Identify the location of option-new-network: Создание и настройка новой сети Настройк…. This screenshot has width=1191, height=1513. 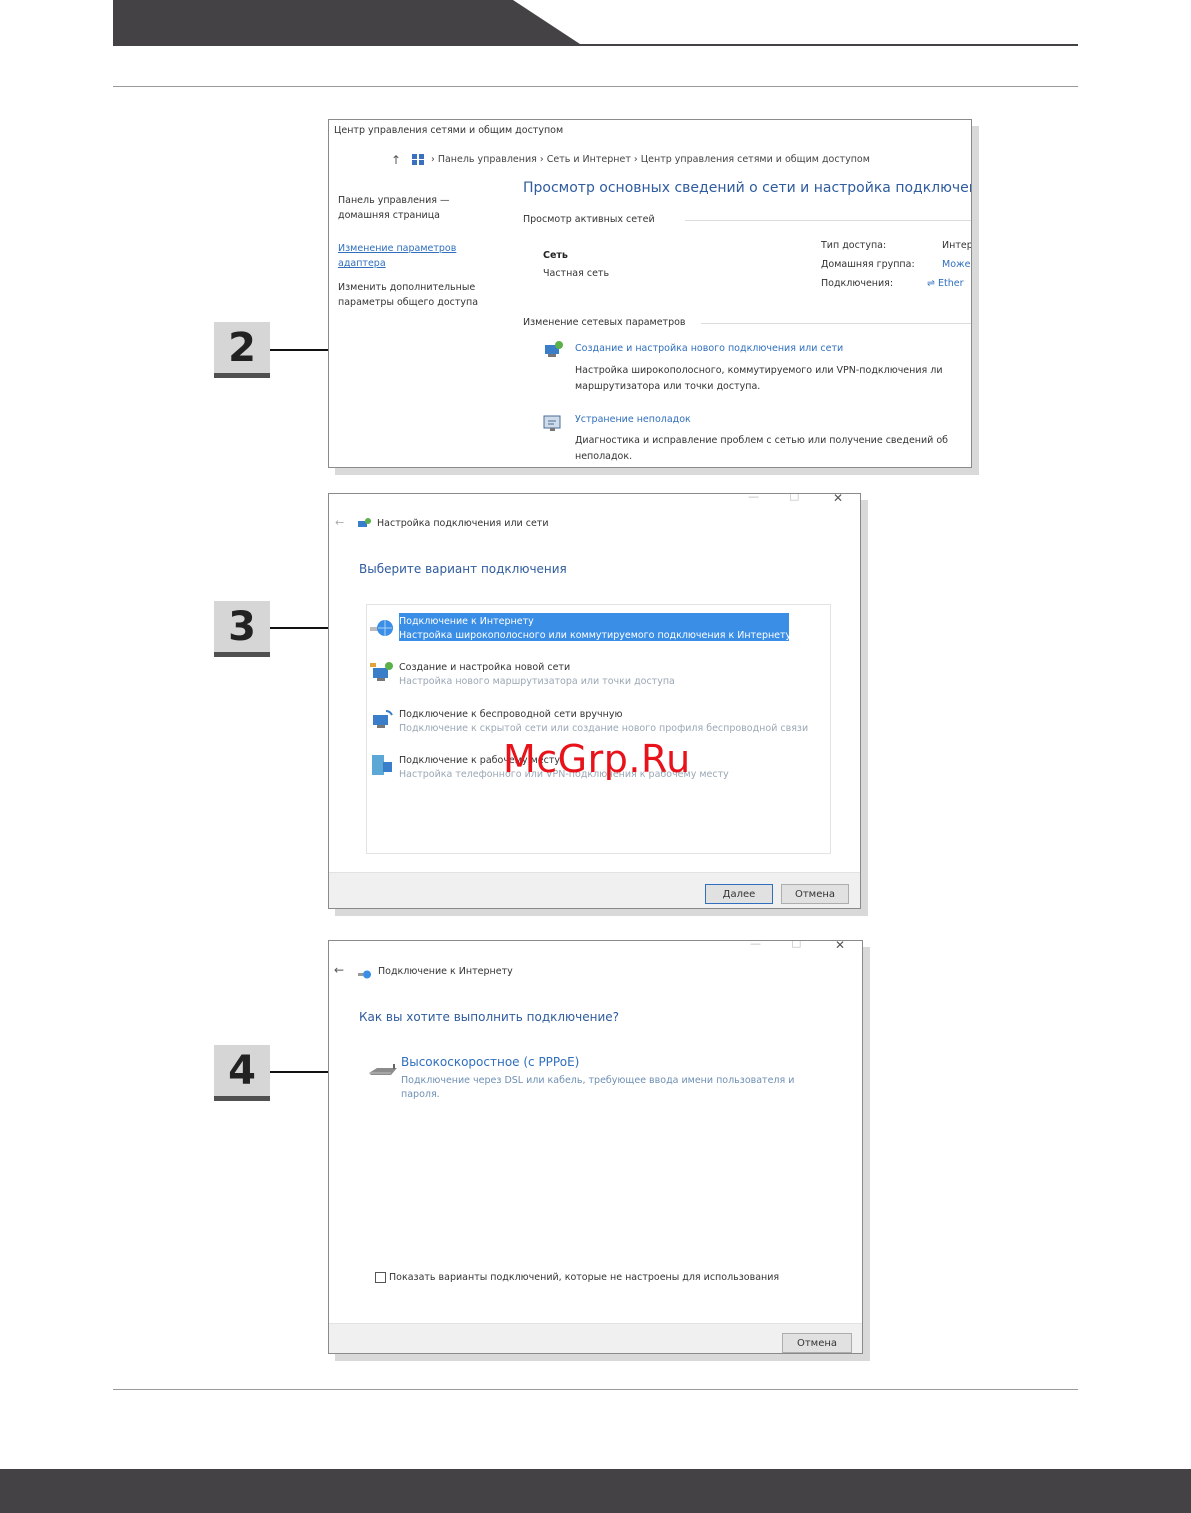
(537, 675).